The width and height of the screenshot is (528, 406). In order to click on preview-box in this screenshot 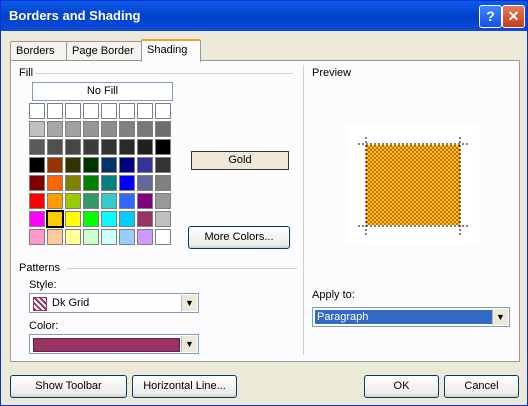, I will do `click(412, 185)`.